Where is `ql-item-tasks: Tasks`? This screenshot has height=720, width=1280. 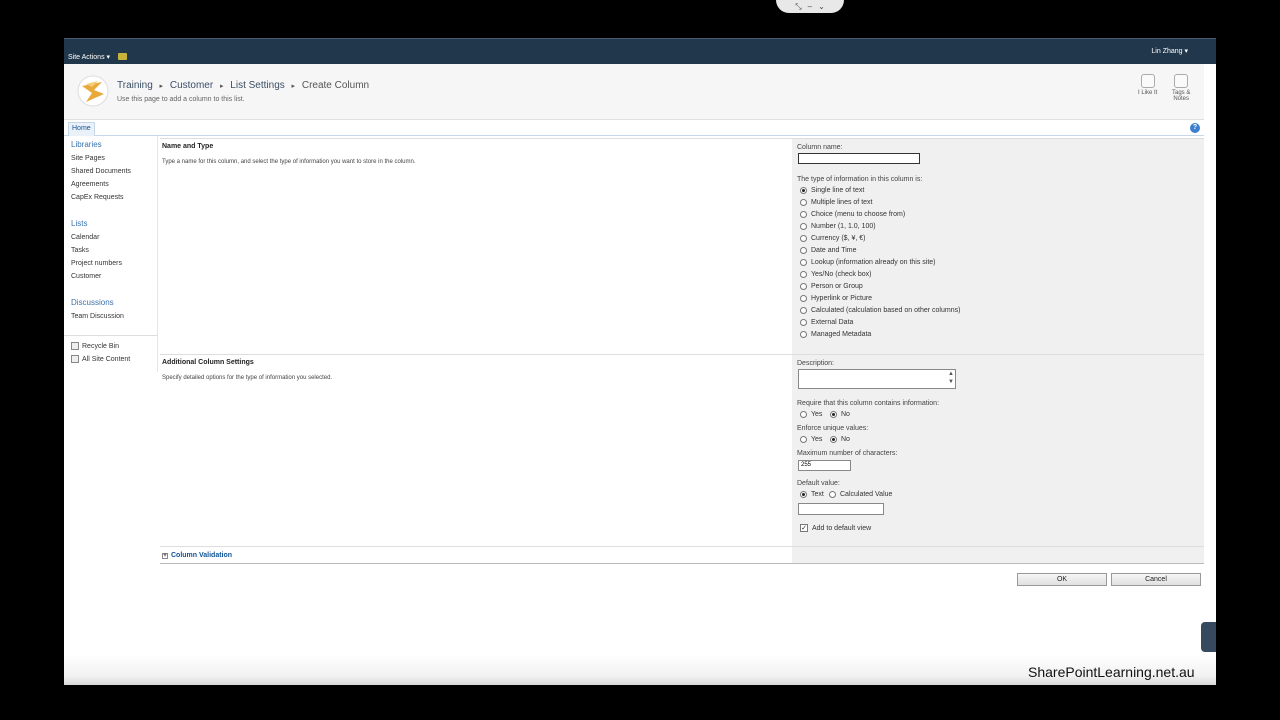
ql-item-tasks: Tasks is located at coordinates (80, 250).